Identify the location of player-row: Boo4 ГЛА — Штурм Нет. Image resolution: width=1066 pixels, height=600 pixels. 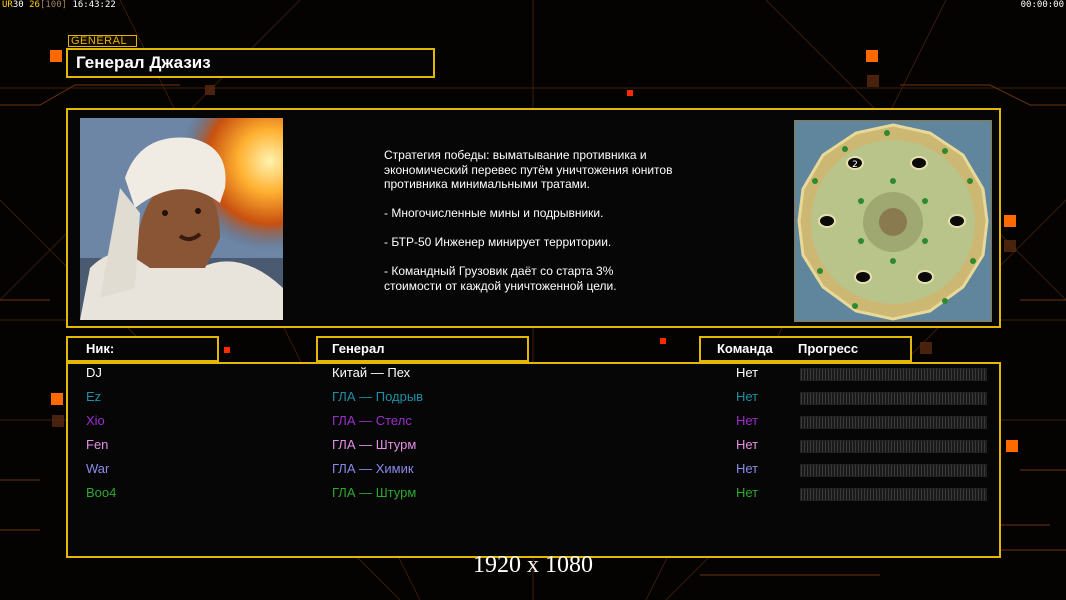
(533, 493).